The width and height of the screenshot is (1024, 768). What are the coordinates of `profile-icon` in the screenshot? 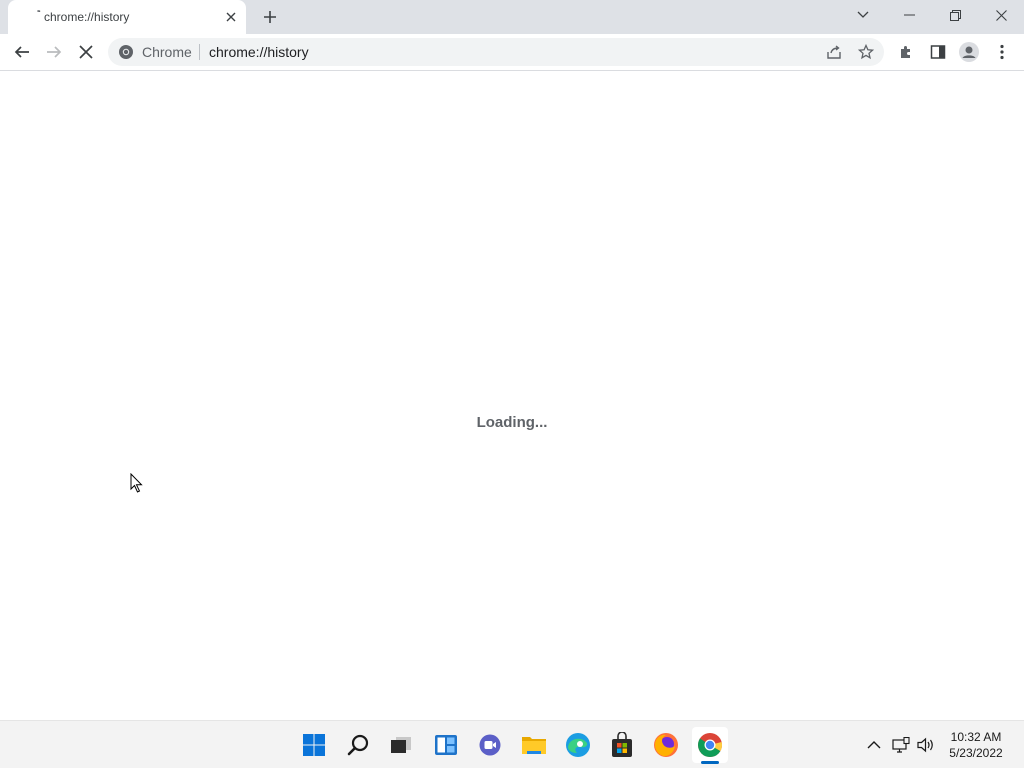 It's located at (969, 52).